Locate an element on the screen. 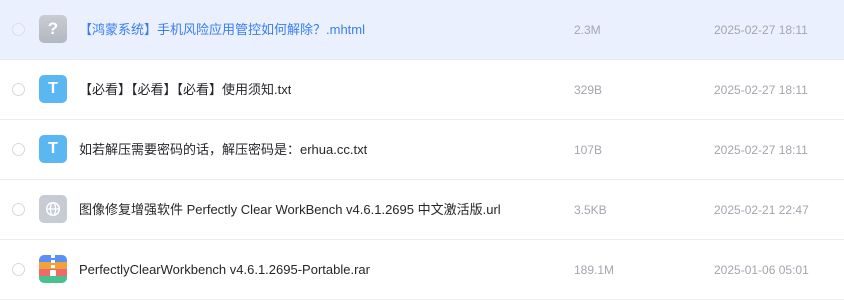 This screenshot has width=844, height=300. globe-icon is located at coordinates (53, 209).